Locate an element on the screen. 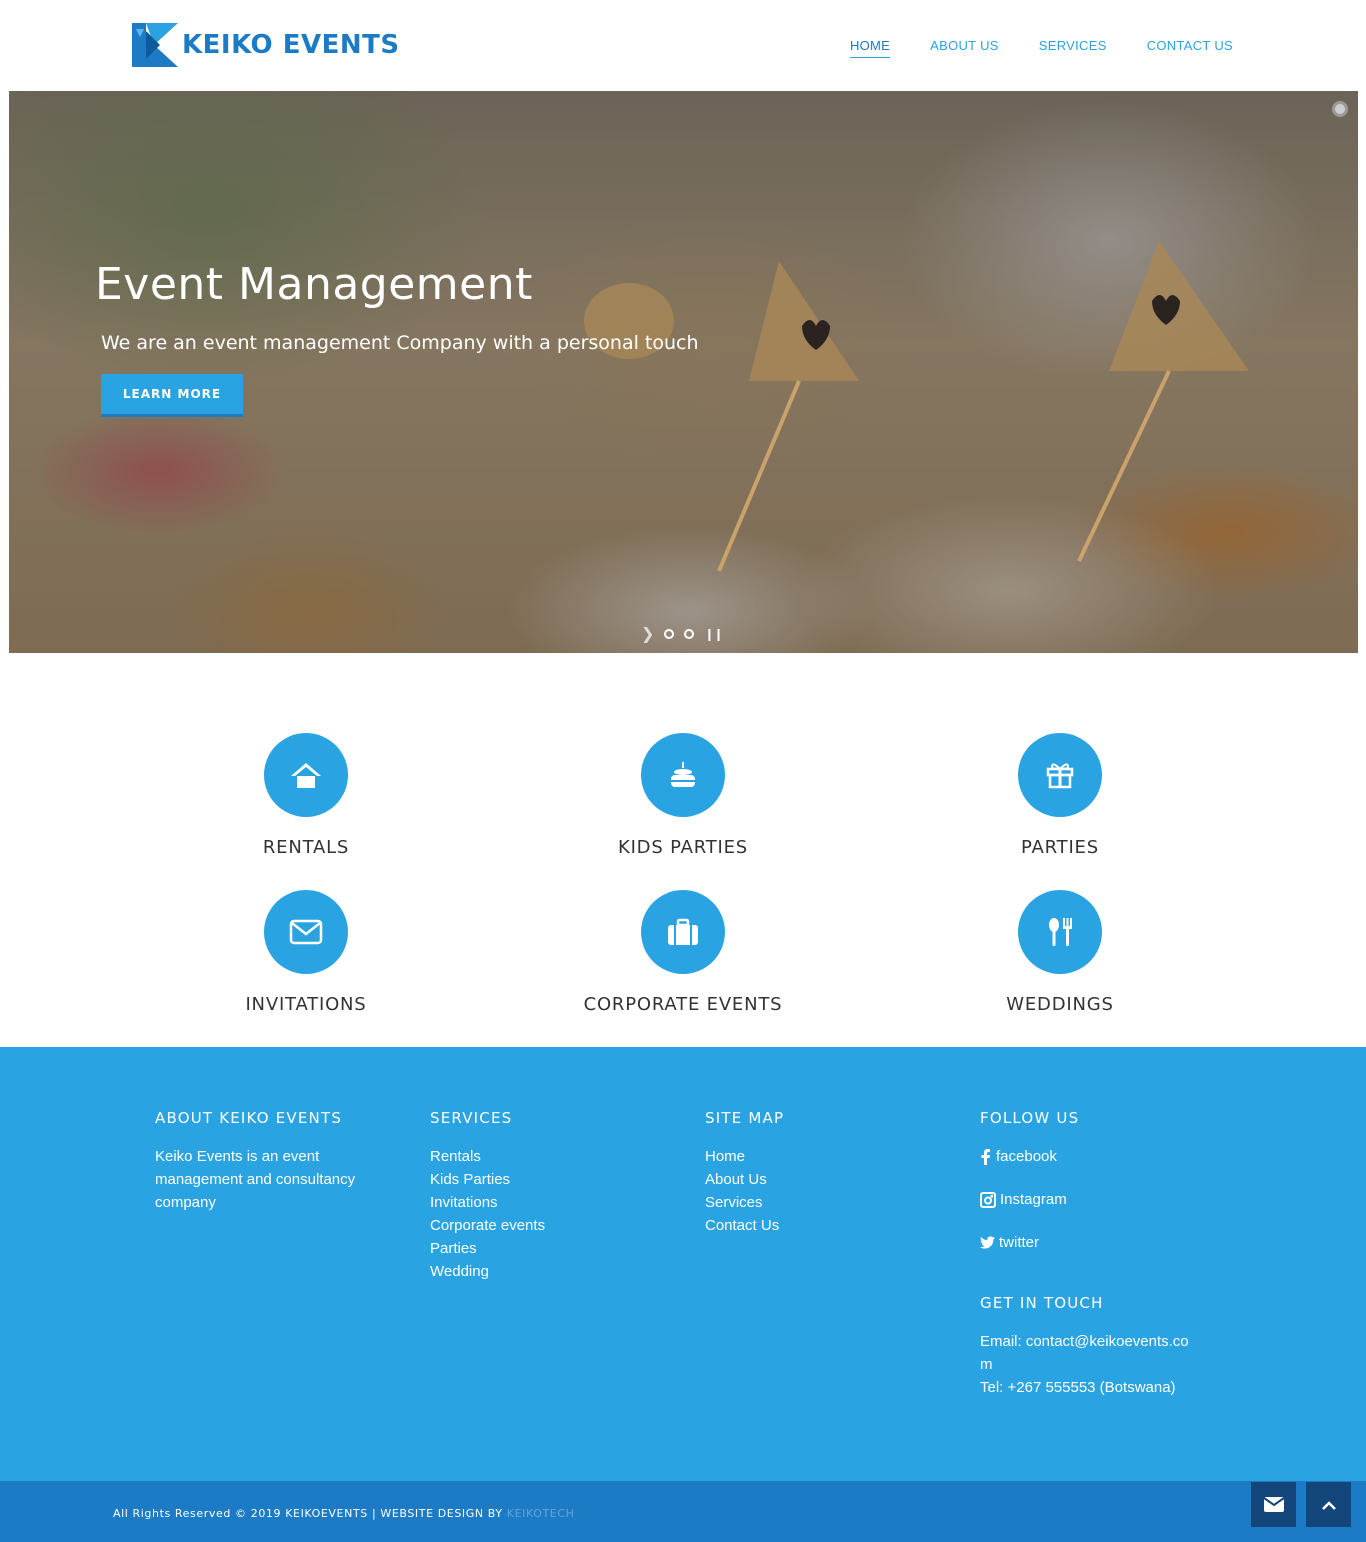 This screenshot has width=1366, height=1542. footer-link-parties: Parties is located at coordinates (487, 1248).